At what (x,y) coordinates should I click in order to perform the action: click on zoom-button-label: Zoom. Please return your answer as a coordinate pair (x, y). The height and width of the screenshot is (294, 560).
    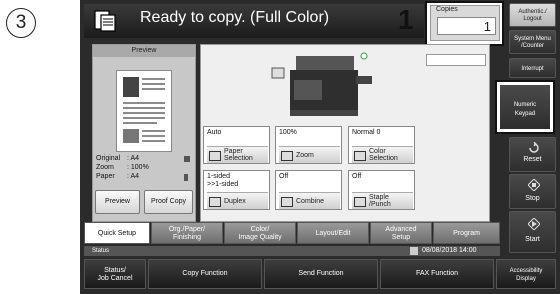
    Looking at the image, I should click on (305, 155).